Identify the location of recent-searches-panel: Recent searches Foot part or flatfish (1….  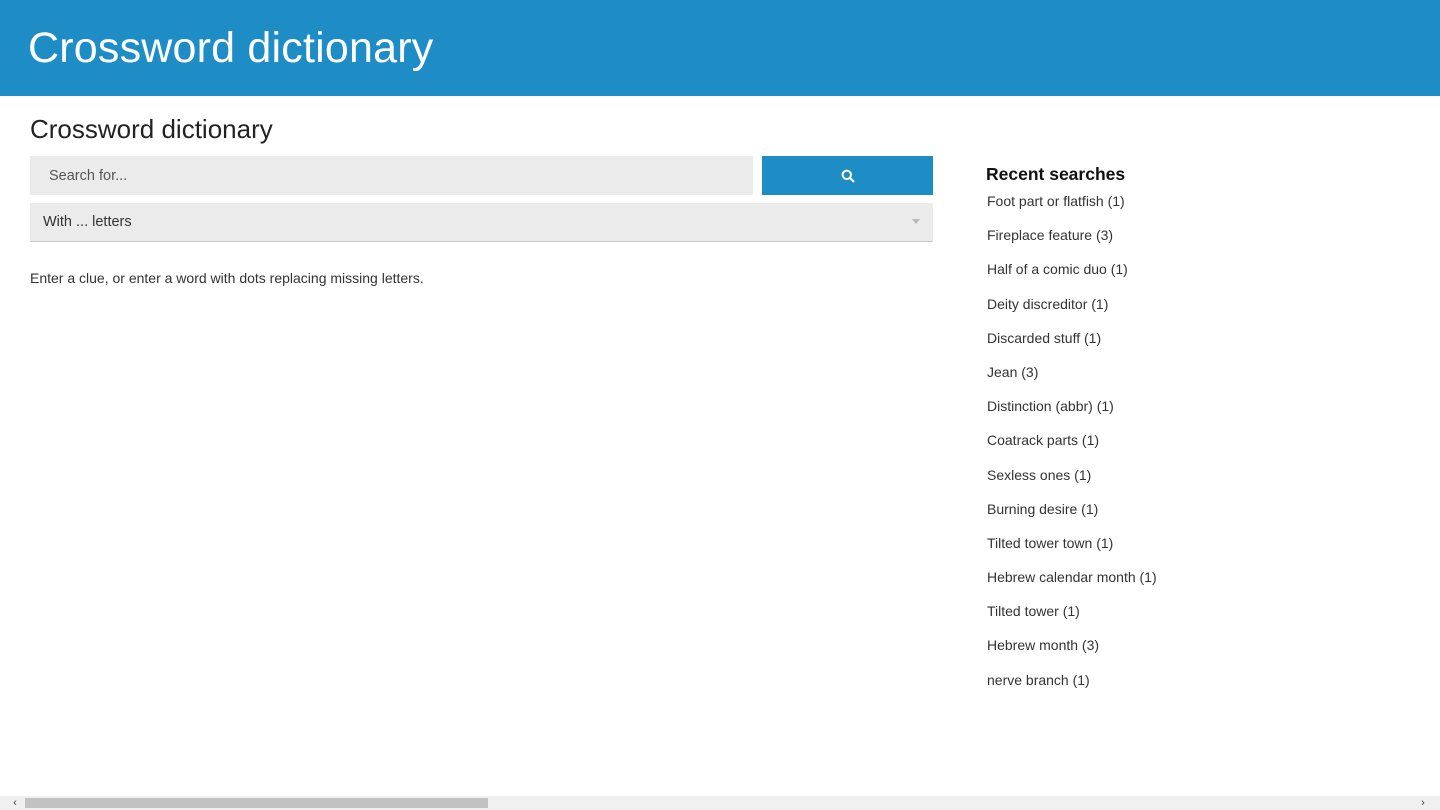
(1136, 432).